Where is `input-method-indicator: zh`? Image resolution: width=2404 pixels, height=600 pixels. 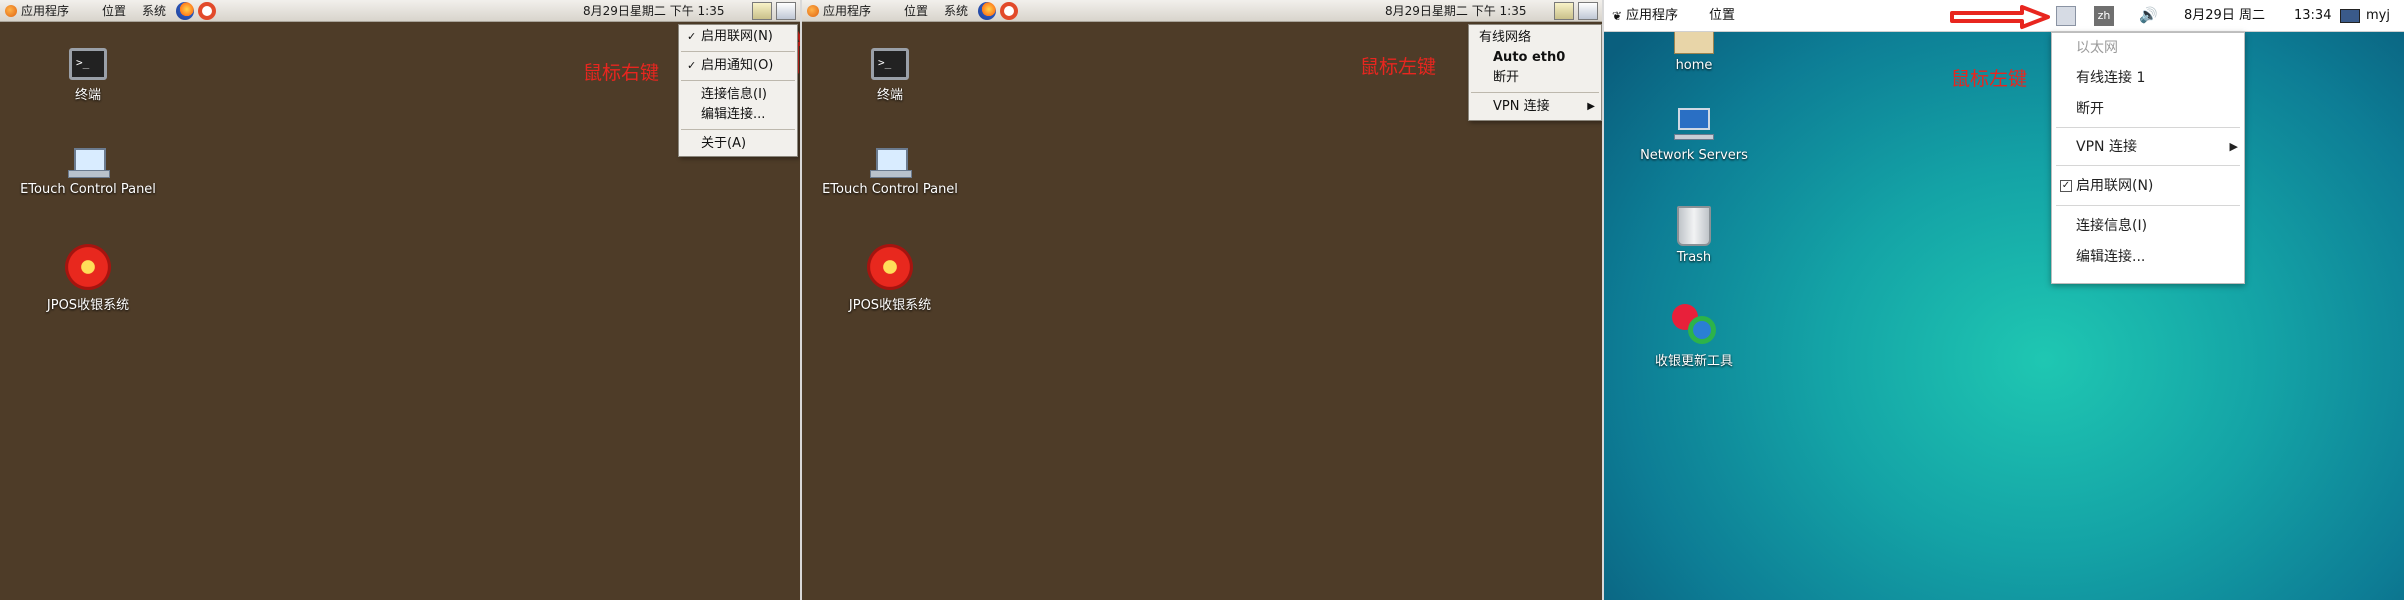 input-method-indicator: zh is located at coordinates (2104, 16).